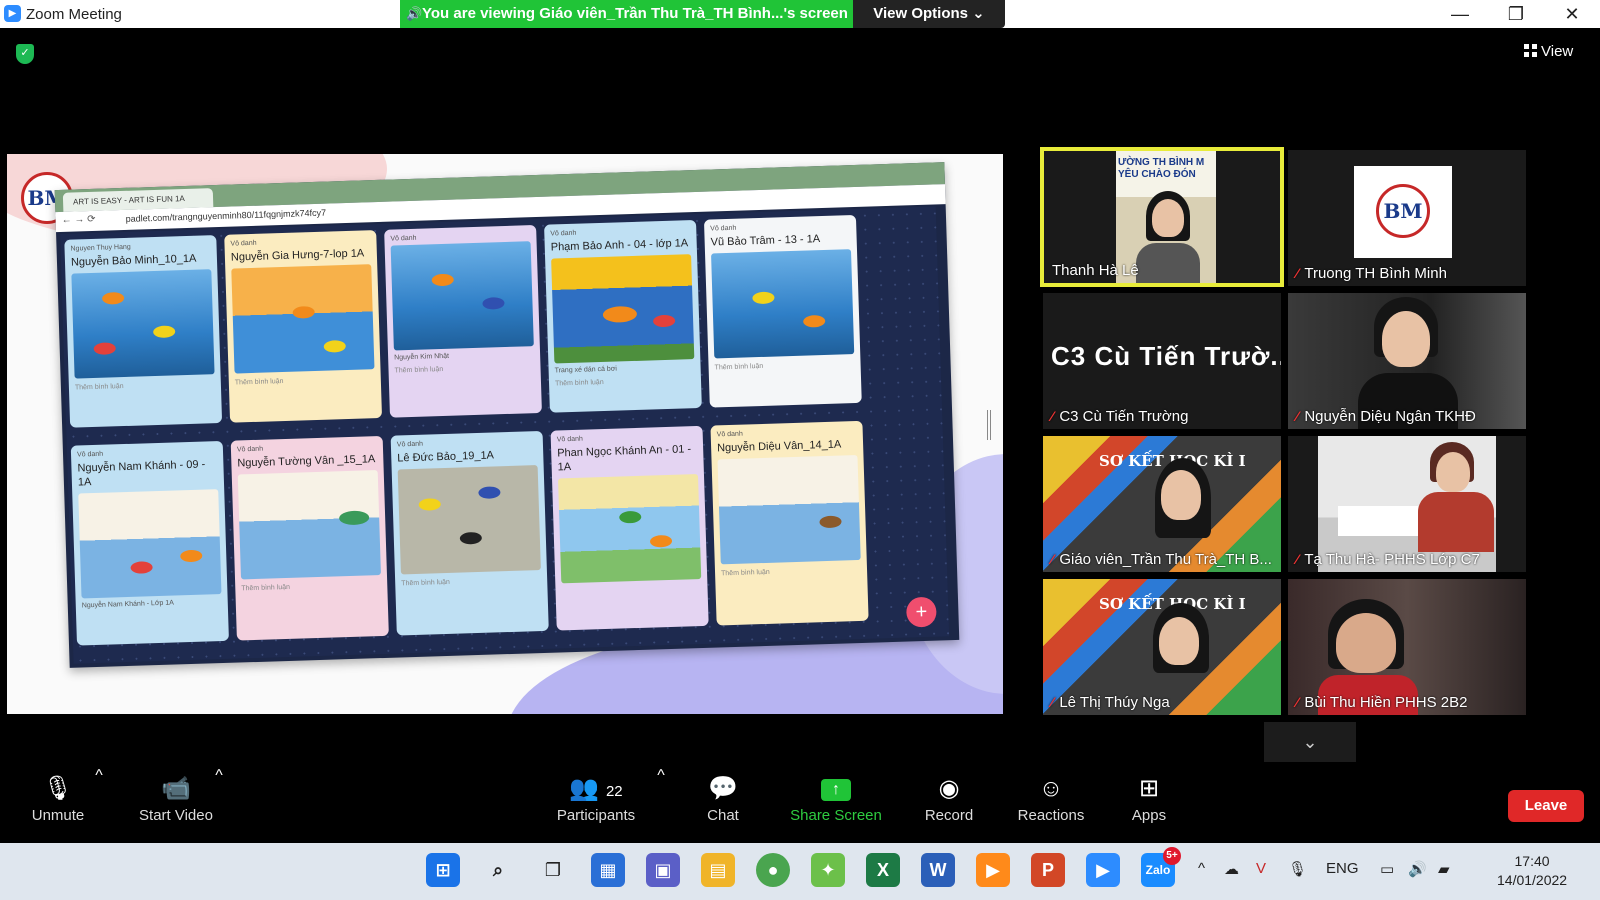 Image resolution: width=1600 pixels, height=900 pixels. What do you see at coordinates (463, 321) in the screenshot?
I see `padlet-card: Vô danh Nguyễn Kim Nhật Thêm bình luận` at bounding box center [463, 321].